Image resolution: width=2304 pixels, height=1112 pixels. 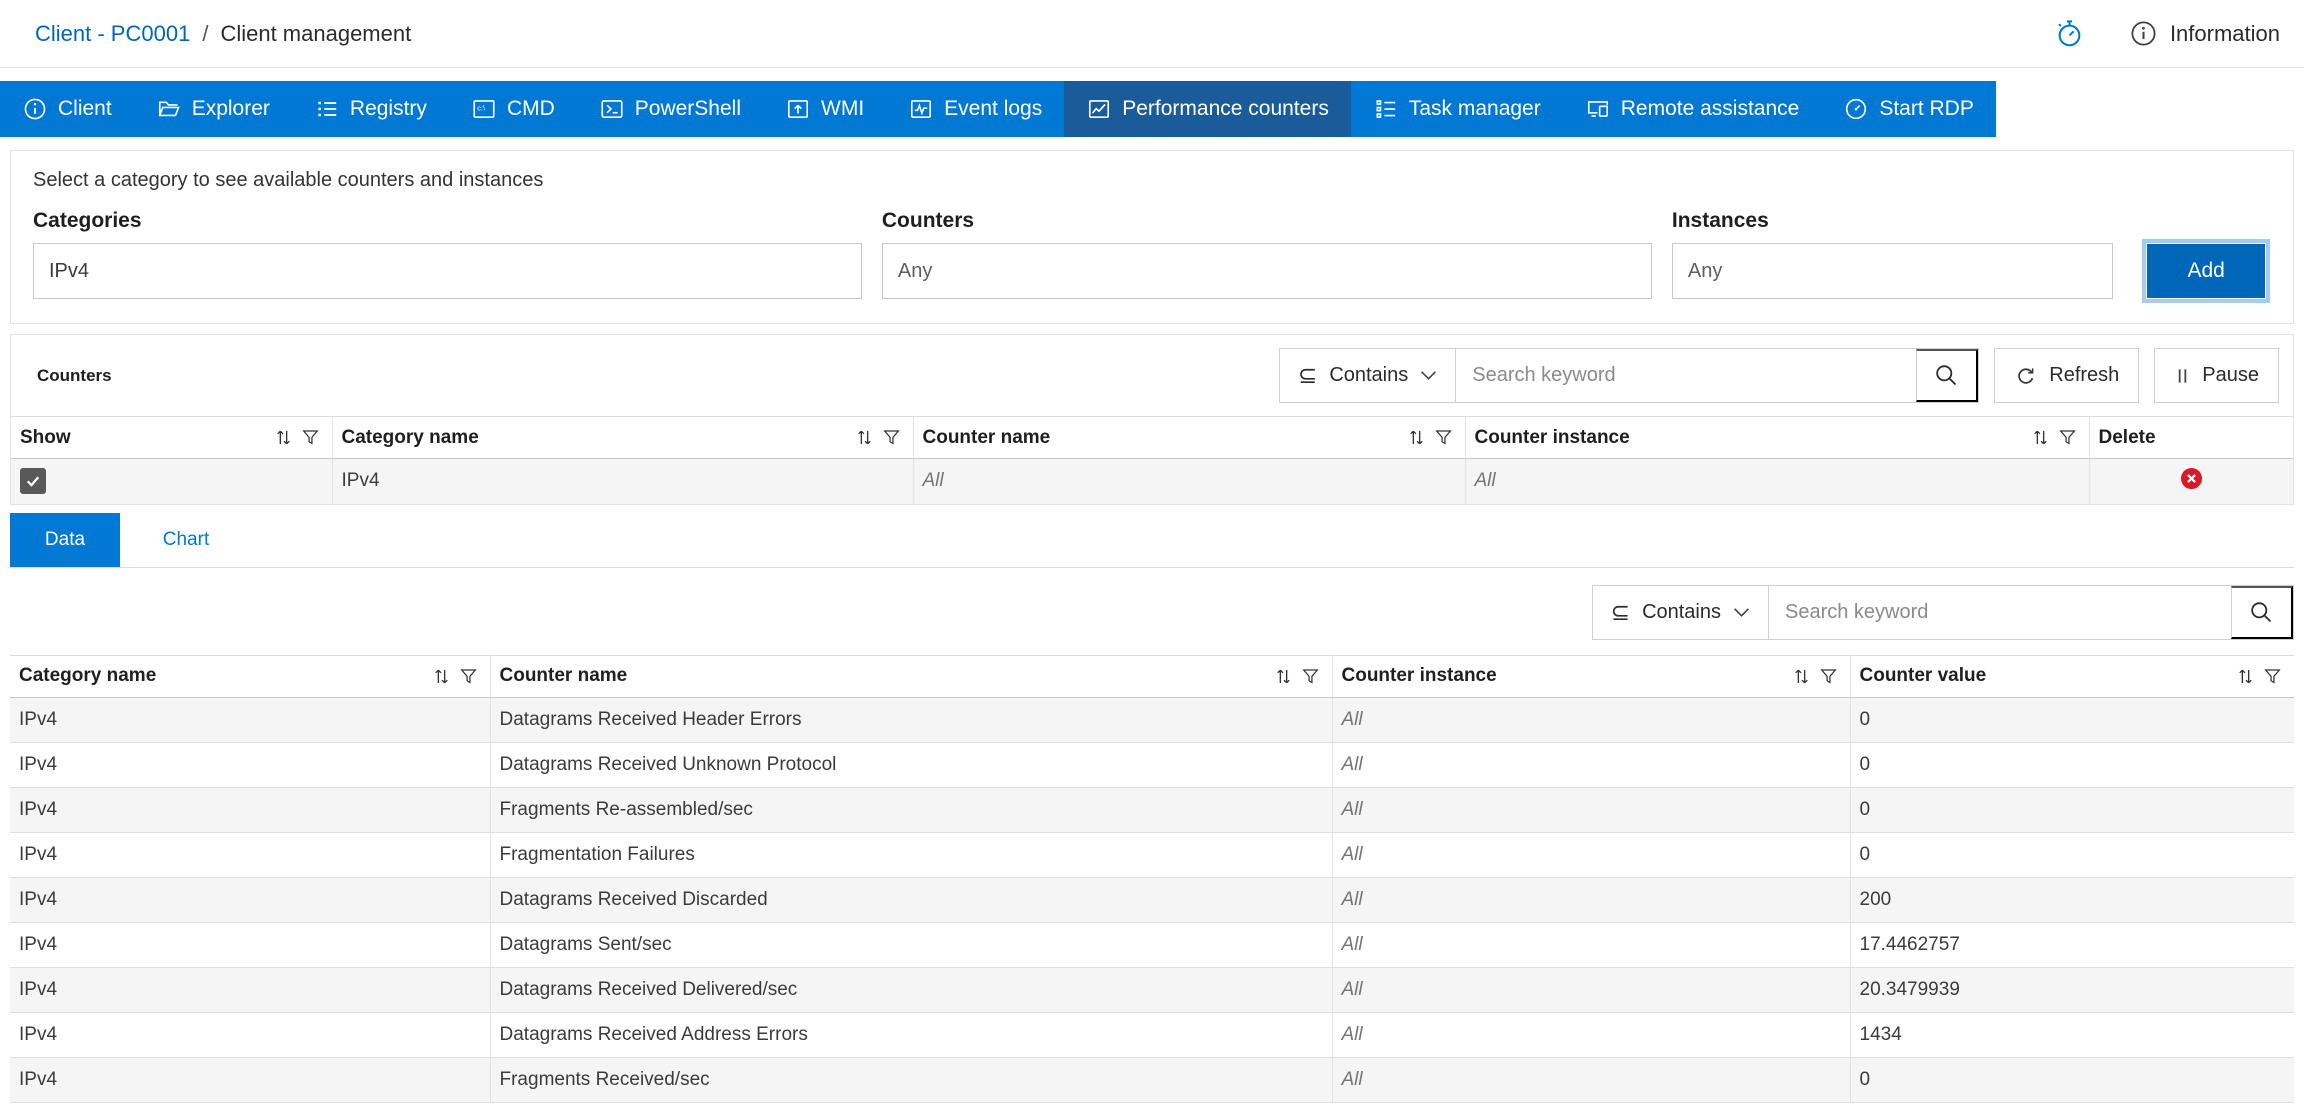 I want to click on cell-counter-instance: All, so click(x=1777, y=481).